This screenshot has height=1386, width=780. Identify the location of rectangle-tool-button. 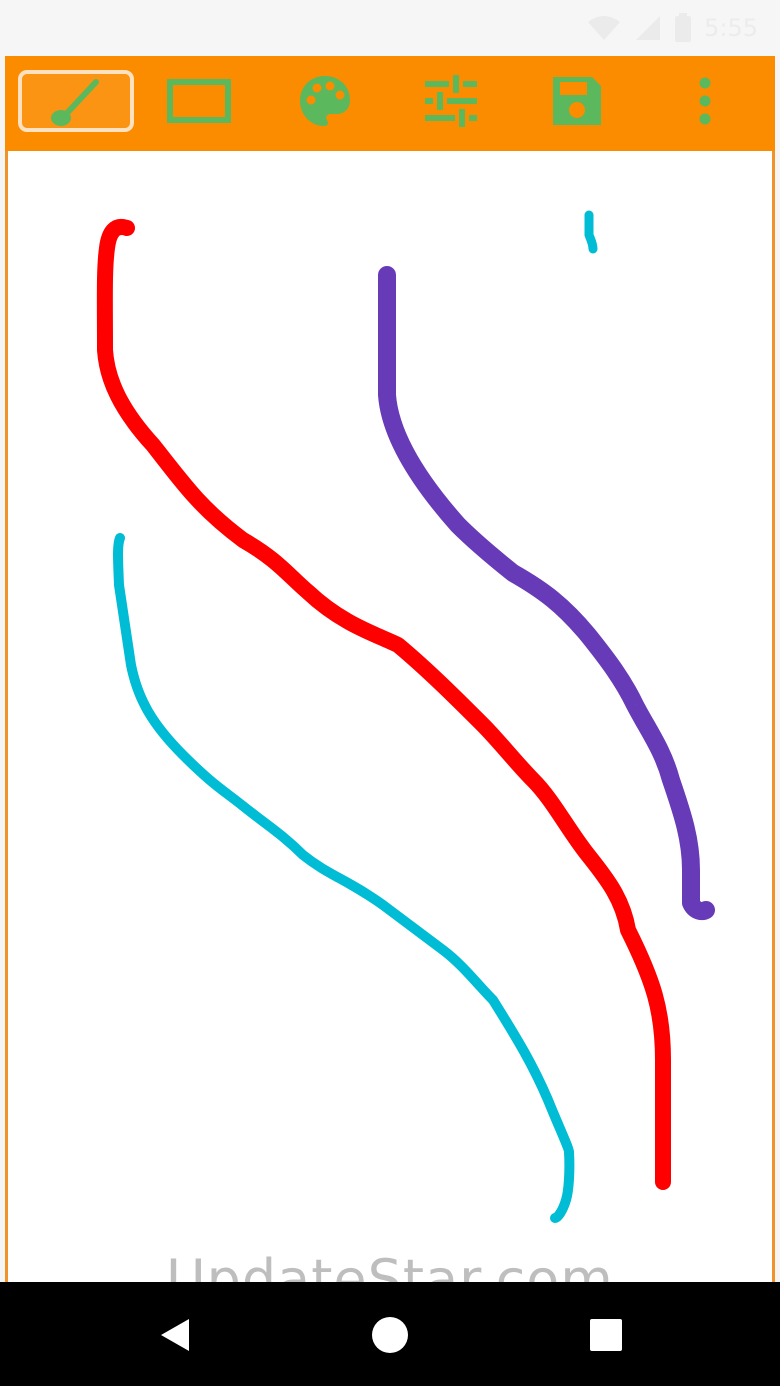
(199, 101).